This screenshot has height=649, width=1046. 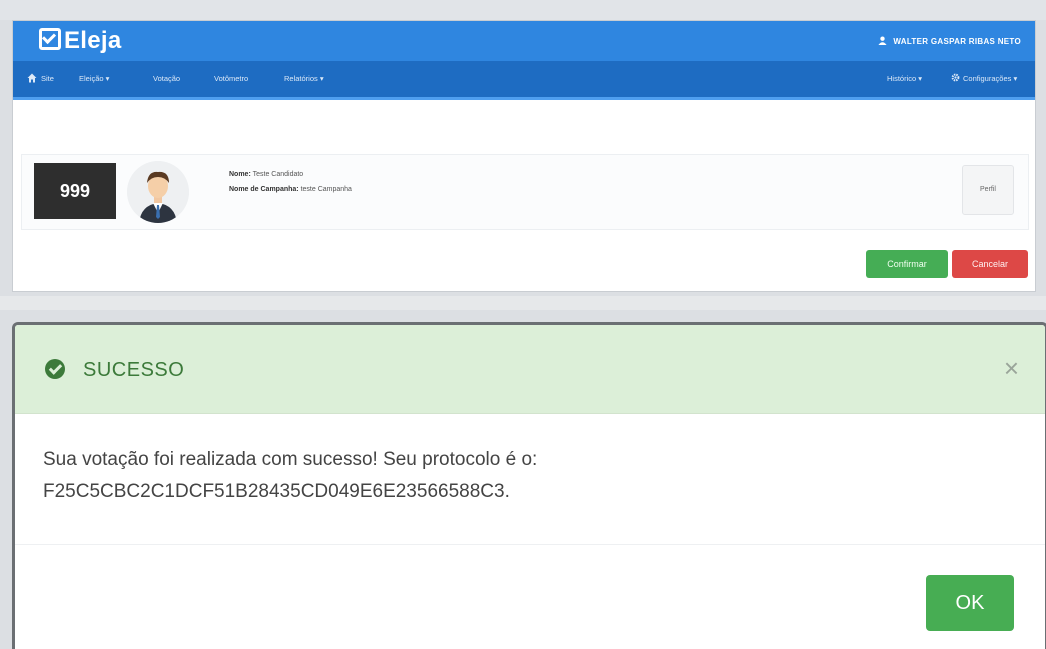 I want to click on nav-eleicao: Eleição ▾, so click(x=94, y=78).